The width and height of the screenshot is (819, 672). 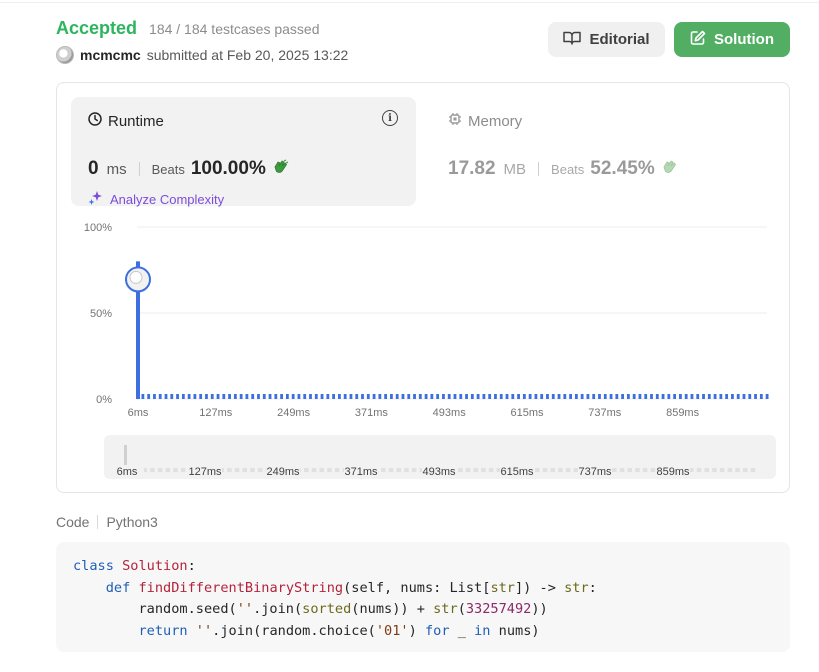 I want to click on overview-tick-label: 6ms, so click(x=127, y=472).